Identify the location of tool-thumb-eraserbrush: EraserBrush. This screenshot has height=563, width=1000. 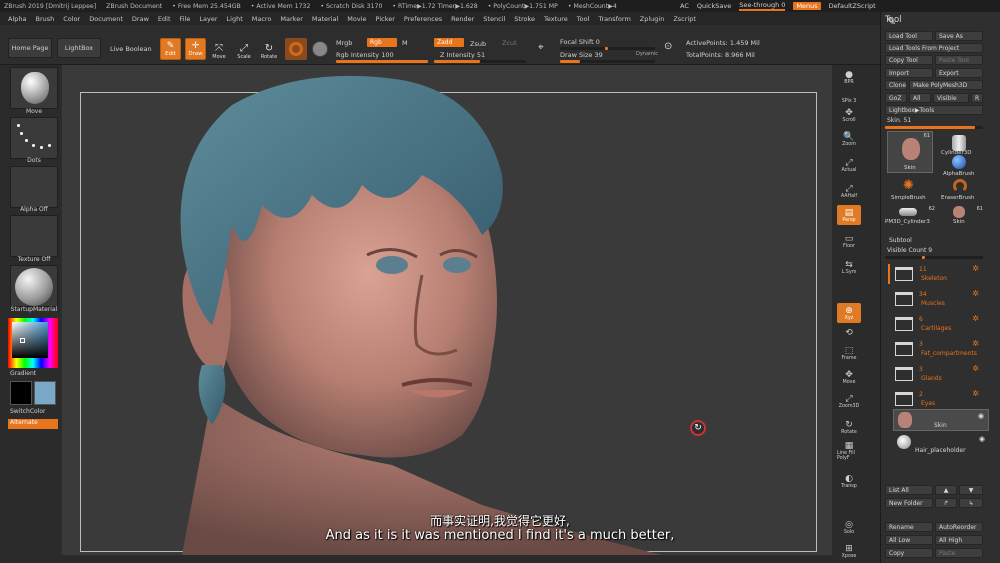
(960, 190).